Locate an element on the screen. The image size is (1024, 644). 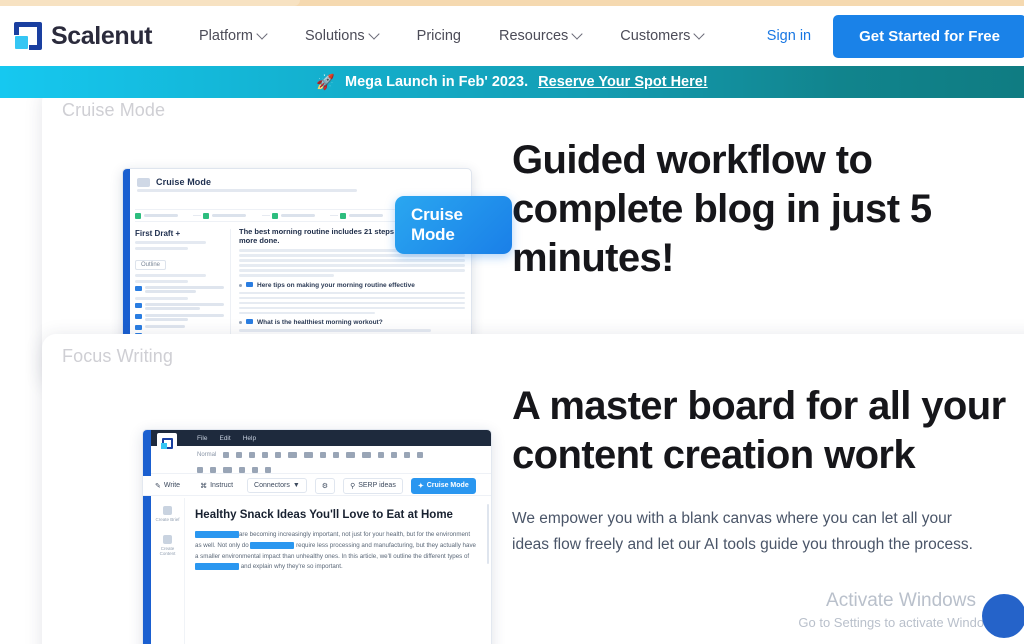
mock-format-toolbar: Normal is located at coordinates (321, 460).